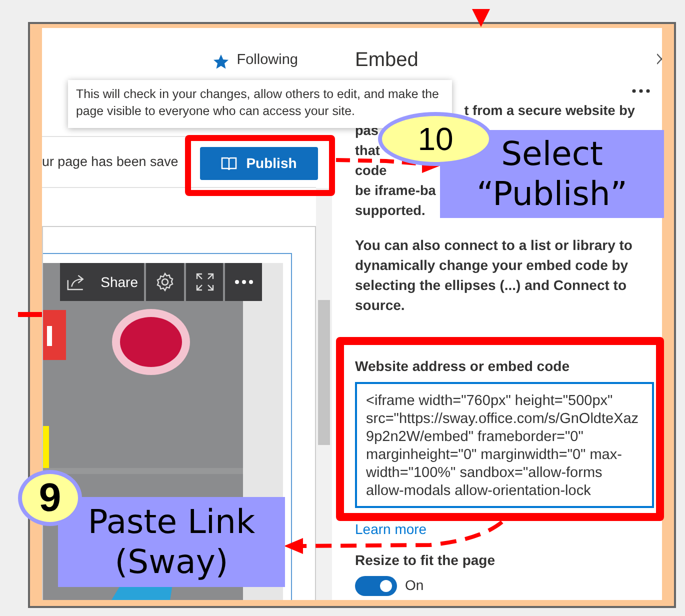 Image resolution: width=685 pixels, height=616 pixels. Describe the element at coordinates (494, 275) in the screenshot. I see `description-text: You can also connect to a list or library to dynamically change your embed code by selecting the ellipses (...) and Connect to source.` at that location.